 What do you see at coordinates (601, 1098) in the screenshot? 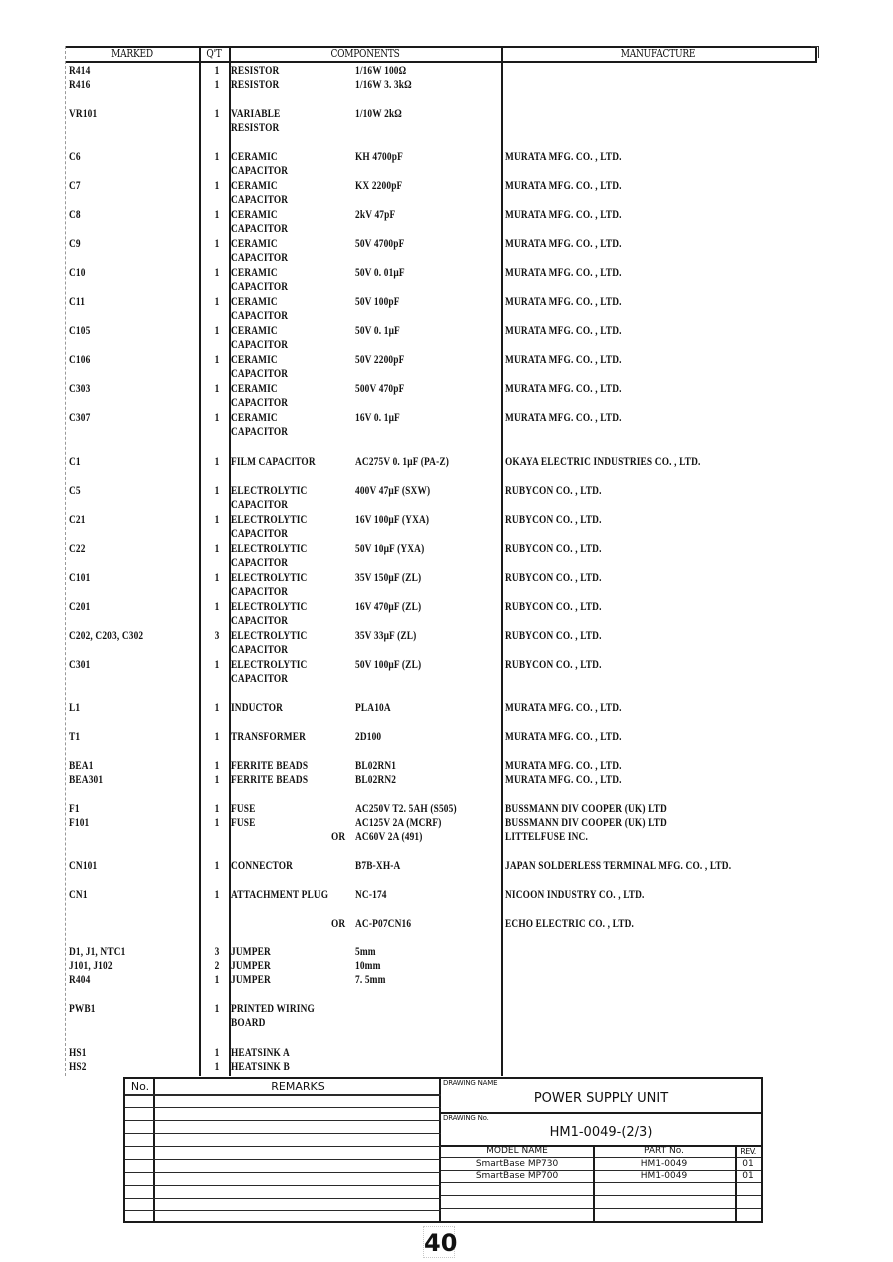
I see `drawing-name: POWER SUPPLY UNIT` at bounding box center [601, 1098].